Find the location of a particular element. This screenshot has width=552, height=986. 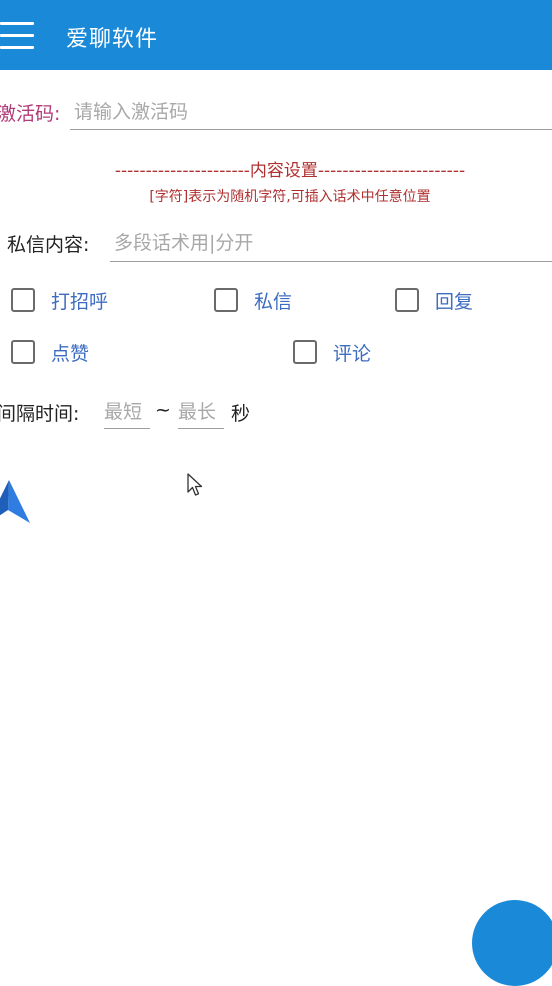

checkbox-label: 评论 is located at coordinates (352, 353).